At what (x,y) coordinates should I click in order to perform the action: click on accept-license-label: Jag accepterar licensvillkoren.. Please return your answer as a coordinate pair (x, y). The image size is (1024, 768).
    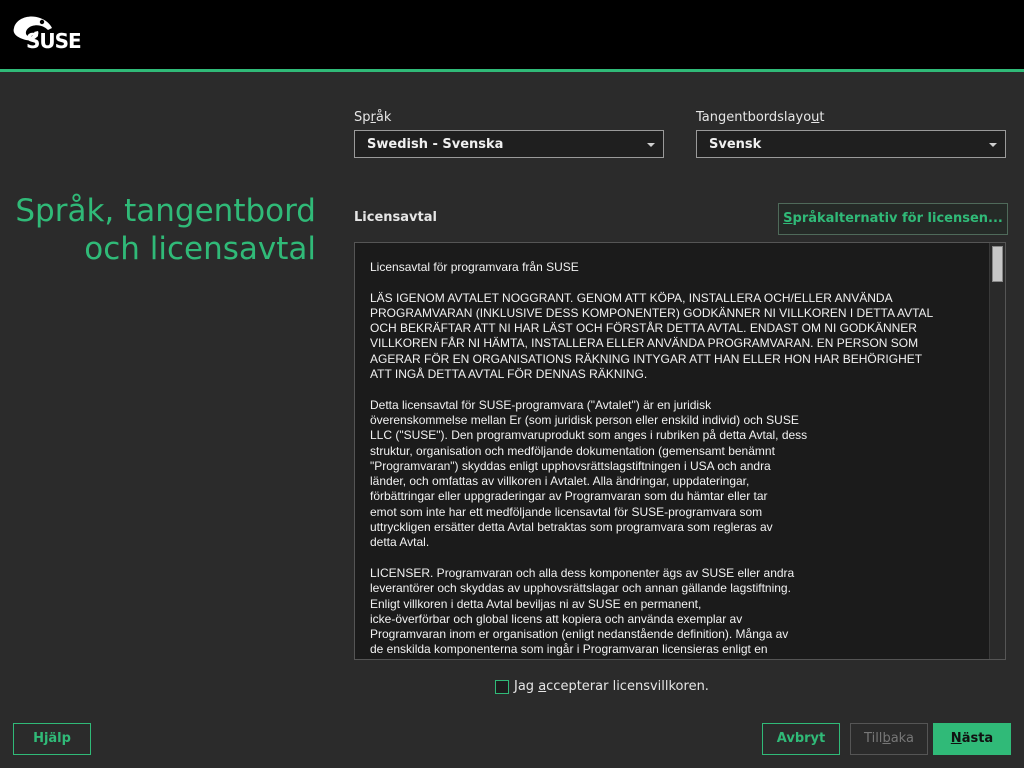
    Looking at the image, I should click on (611, 686).